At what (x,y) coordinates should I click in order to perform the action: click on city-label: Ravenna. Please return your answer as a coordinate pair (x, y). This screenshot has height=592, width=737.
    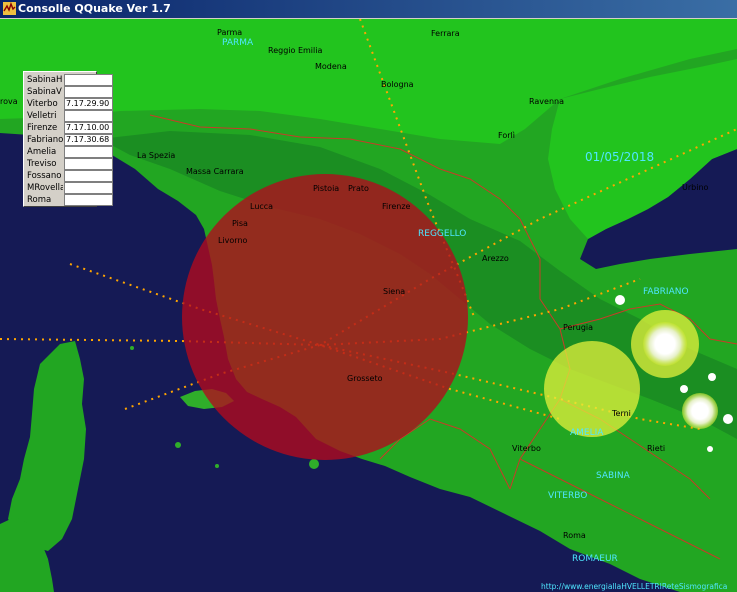
    Looking at the image, I should click on (546, 101).